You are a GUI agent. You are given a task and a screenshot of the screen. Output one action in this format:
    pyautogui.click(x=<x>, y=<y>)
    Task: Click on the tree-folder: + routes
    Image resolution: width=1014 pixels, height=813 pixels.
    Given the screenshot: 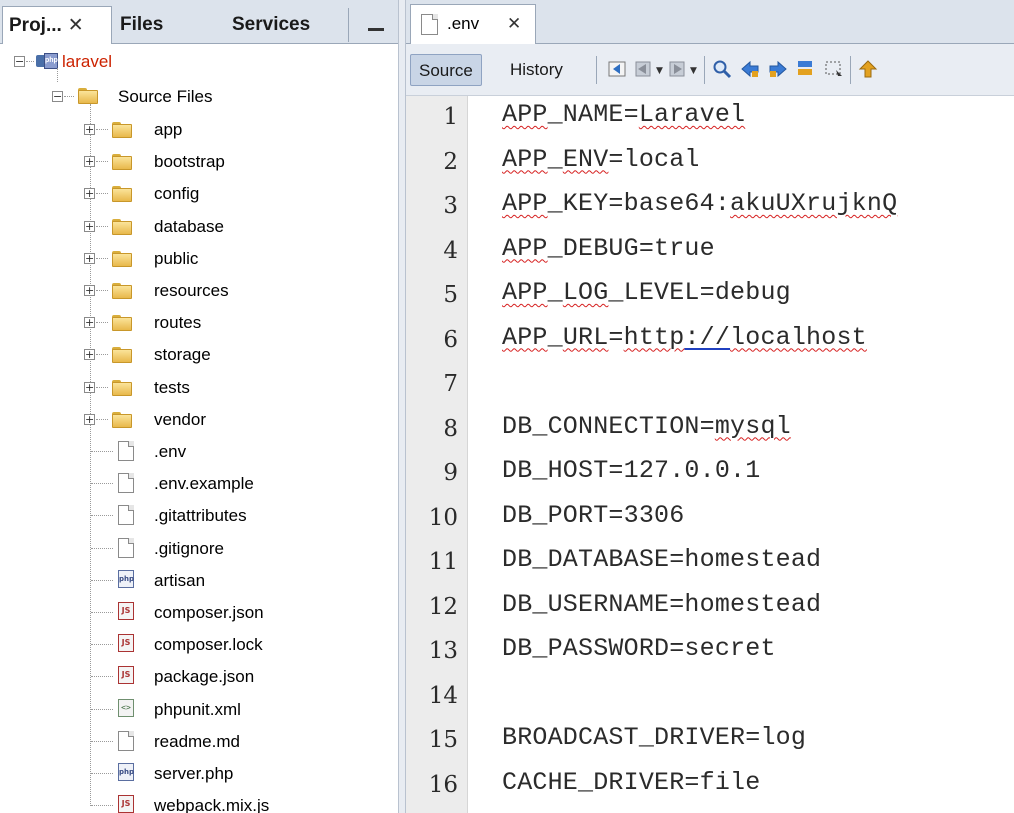 What is the action you would take?
    pyautogui.click(x=199, y=323)
    